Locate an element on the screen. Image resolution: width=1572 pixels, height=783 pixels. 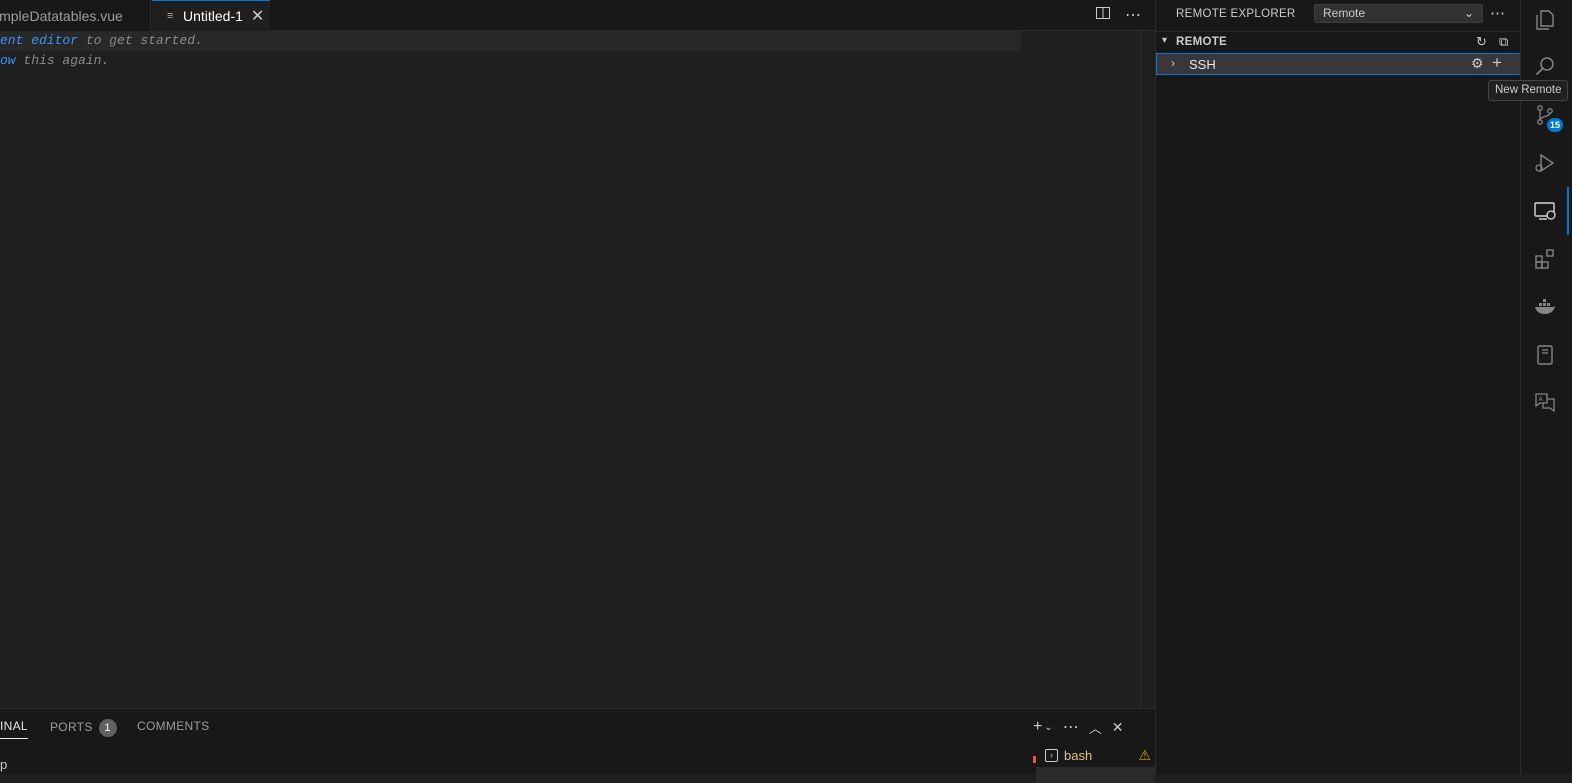
tab-simple-datatables: impleDatatables.vue is located at coordinates (75, 15).